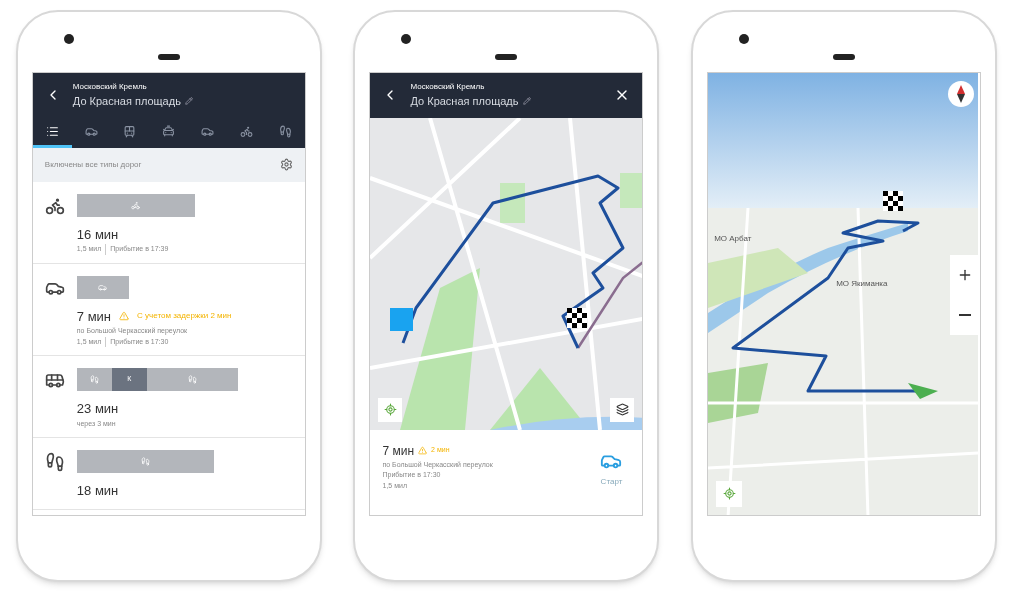  Describe the element at coordinates (286, 164) in the screenshot. I see `settings-icon` at that location.